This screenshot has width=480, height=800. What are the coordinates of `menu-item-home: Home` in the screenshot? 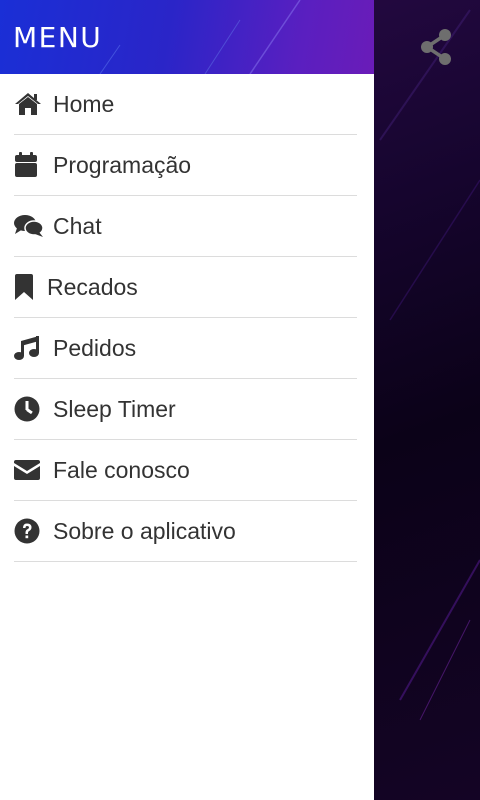 It's located at (185, 104).